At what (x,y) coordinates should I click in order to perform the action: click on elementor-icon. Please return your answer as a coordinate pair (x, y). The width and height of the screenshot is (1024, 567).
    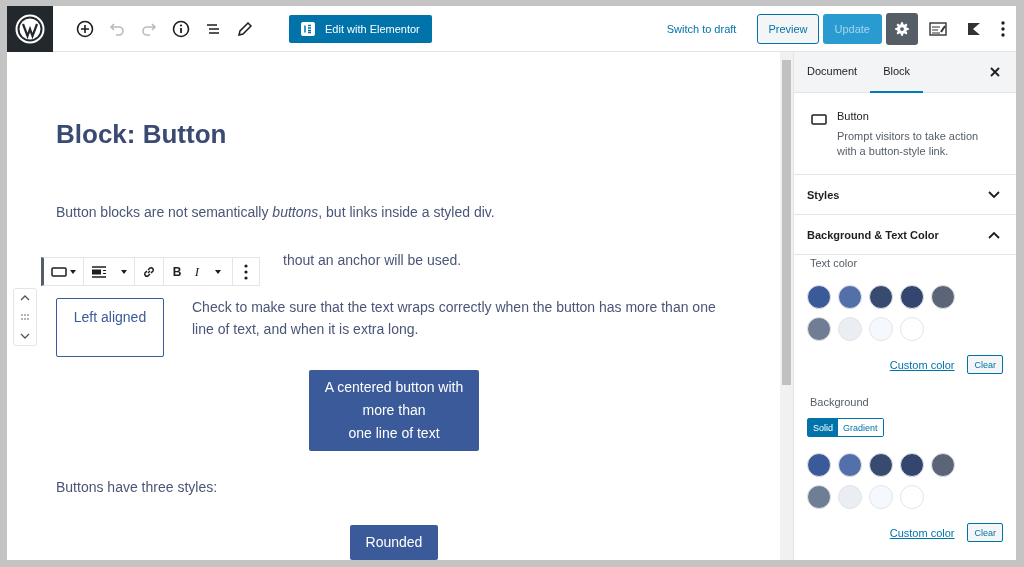
    Looking at the image, I should click on (308, 28).